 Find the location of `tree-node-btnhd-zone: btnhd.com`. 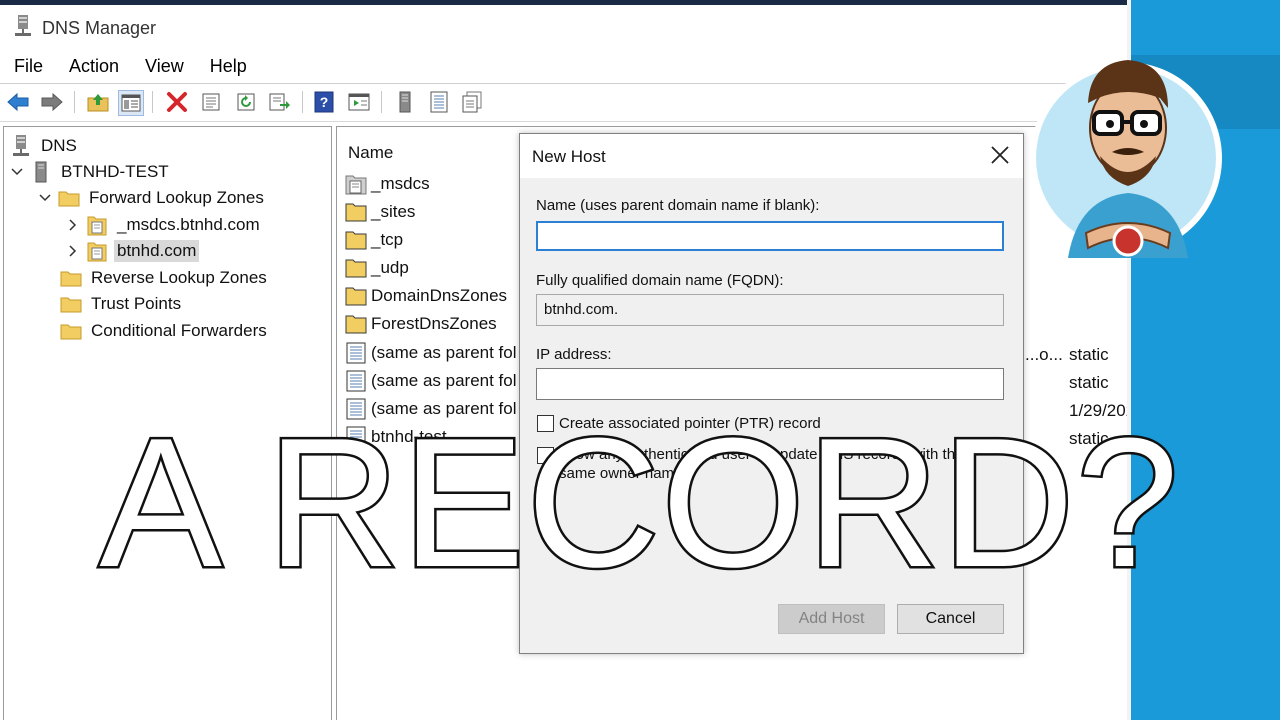

tree-node-btnhd-zone: btnhd.com is located at coordinates (133, 251).